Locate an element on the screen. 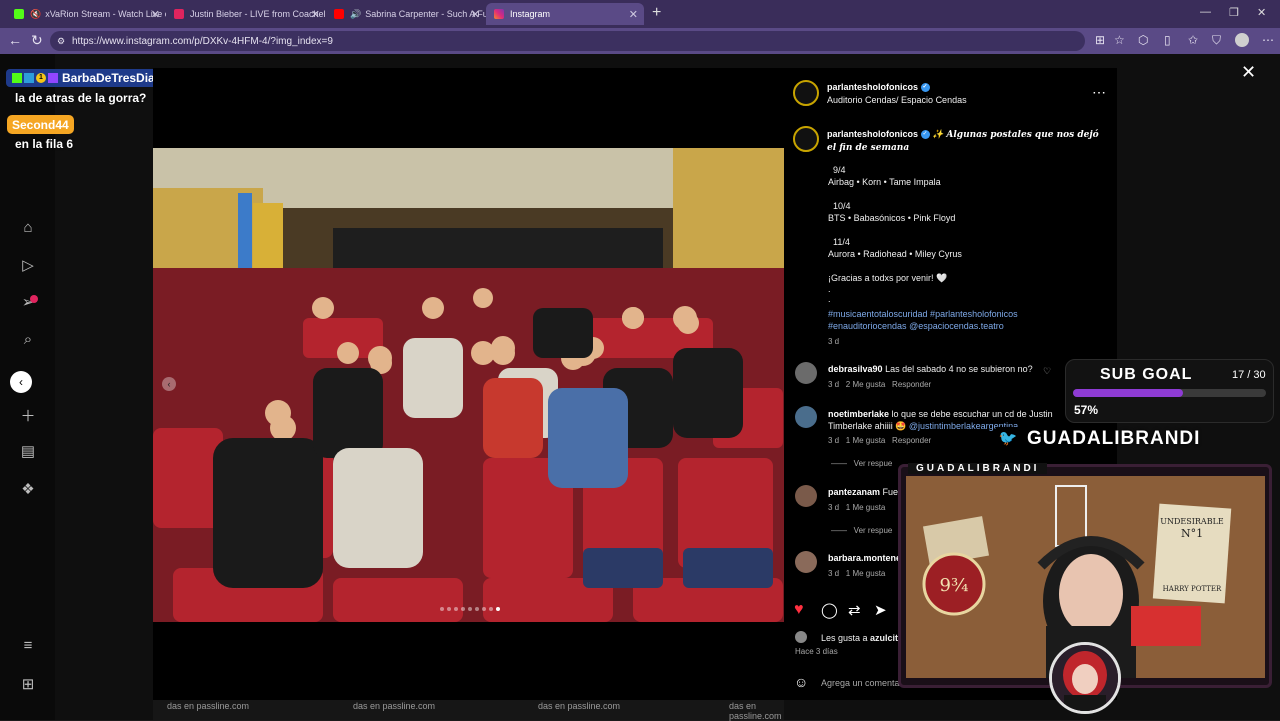 The image size is (1280, 721). comment-username: noetimberlake is located at coordinates (858, 414).